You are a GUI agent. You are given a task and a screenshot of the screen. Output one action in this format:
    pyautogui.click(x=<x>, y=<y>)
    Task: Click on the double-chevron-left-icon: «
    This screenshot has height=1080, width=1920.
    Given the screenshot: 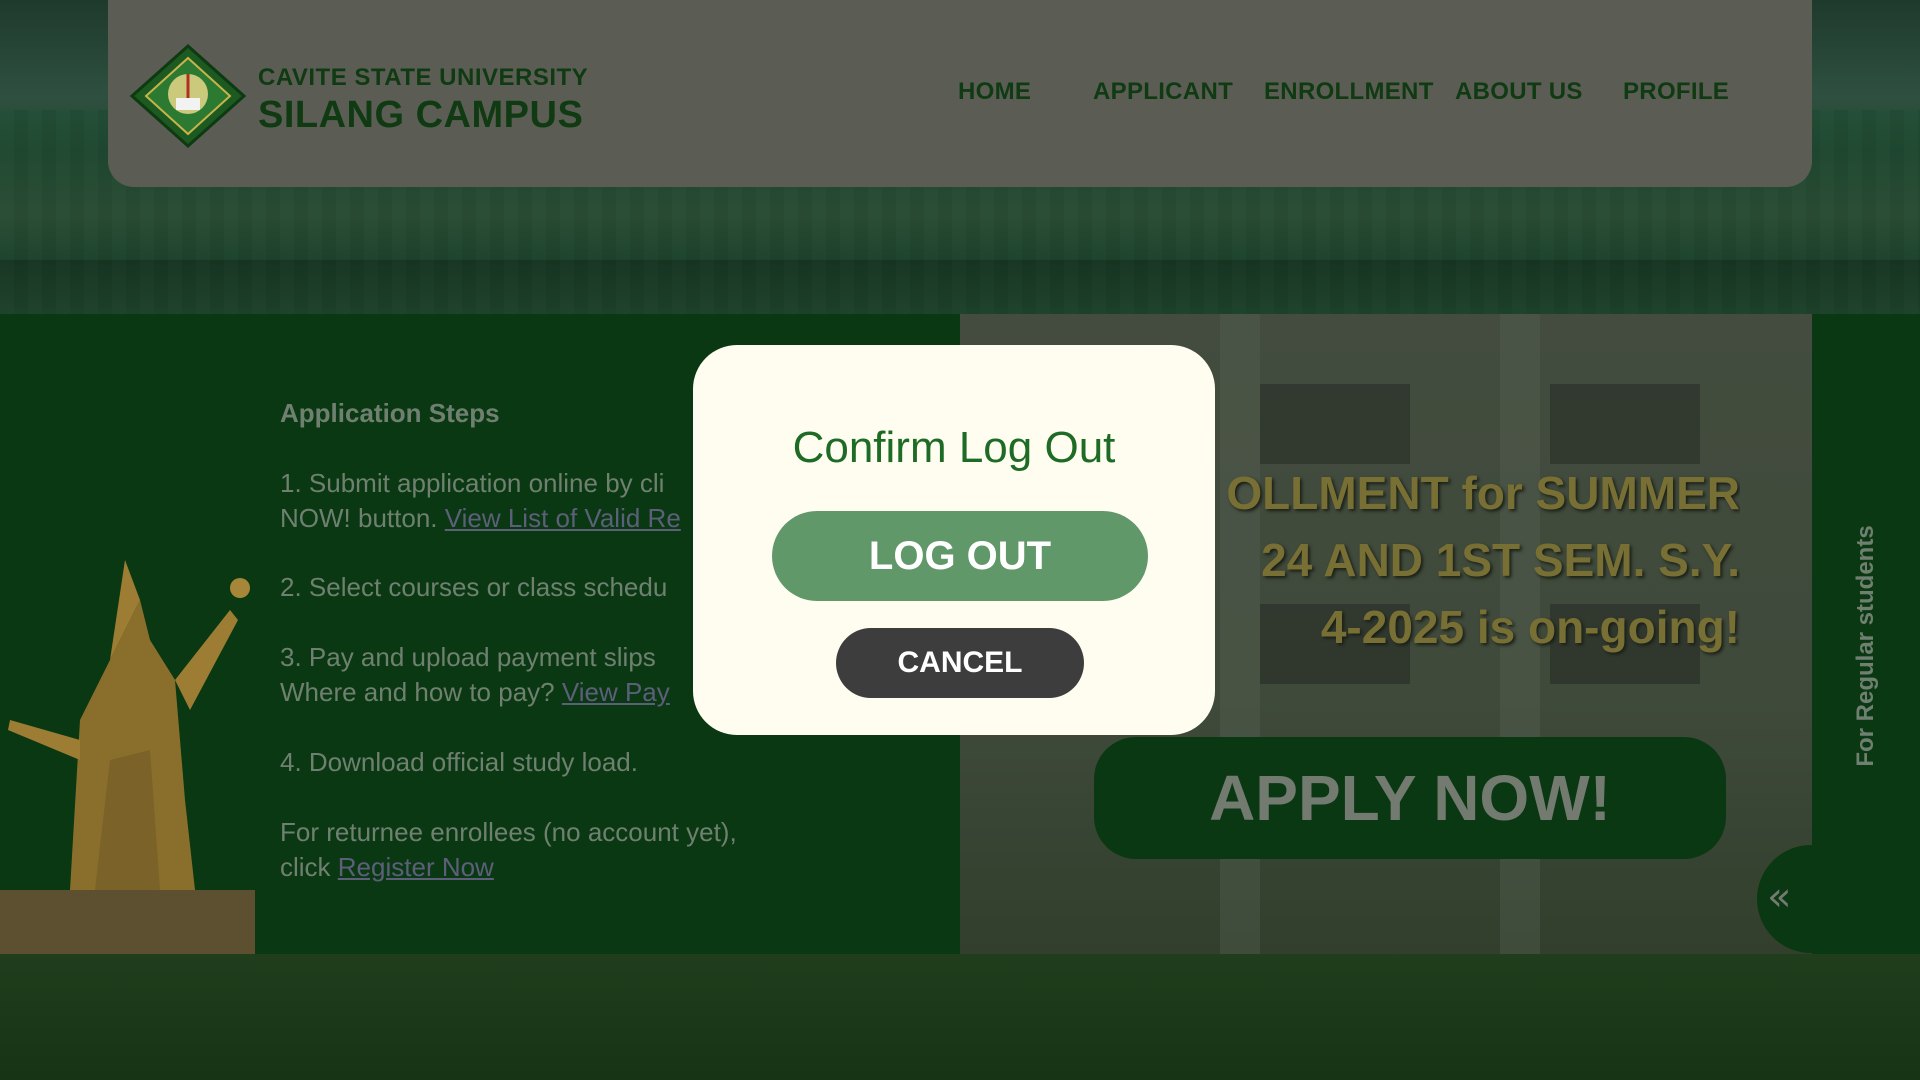 What is the action you would take?
    pyautogui.click(x=1807, y=899)
    